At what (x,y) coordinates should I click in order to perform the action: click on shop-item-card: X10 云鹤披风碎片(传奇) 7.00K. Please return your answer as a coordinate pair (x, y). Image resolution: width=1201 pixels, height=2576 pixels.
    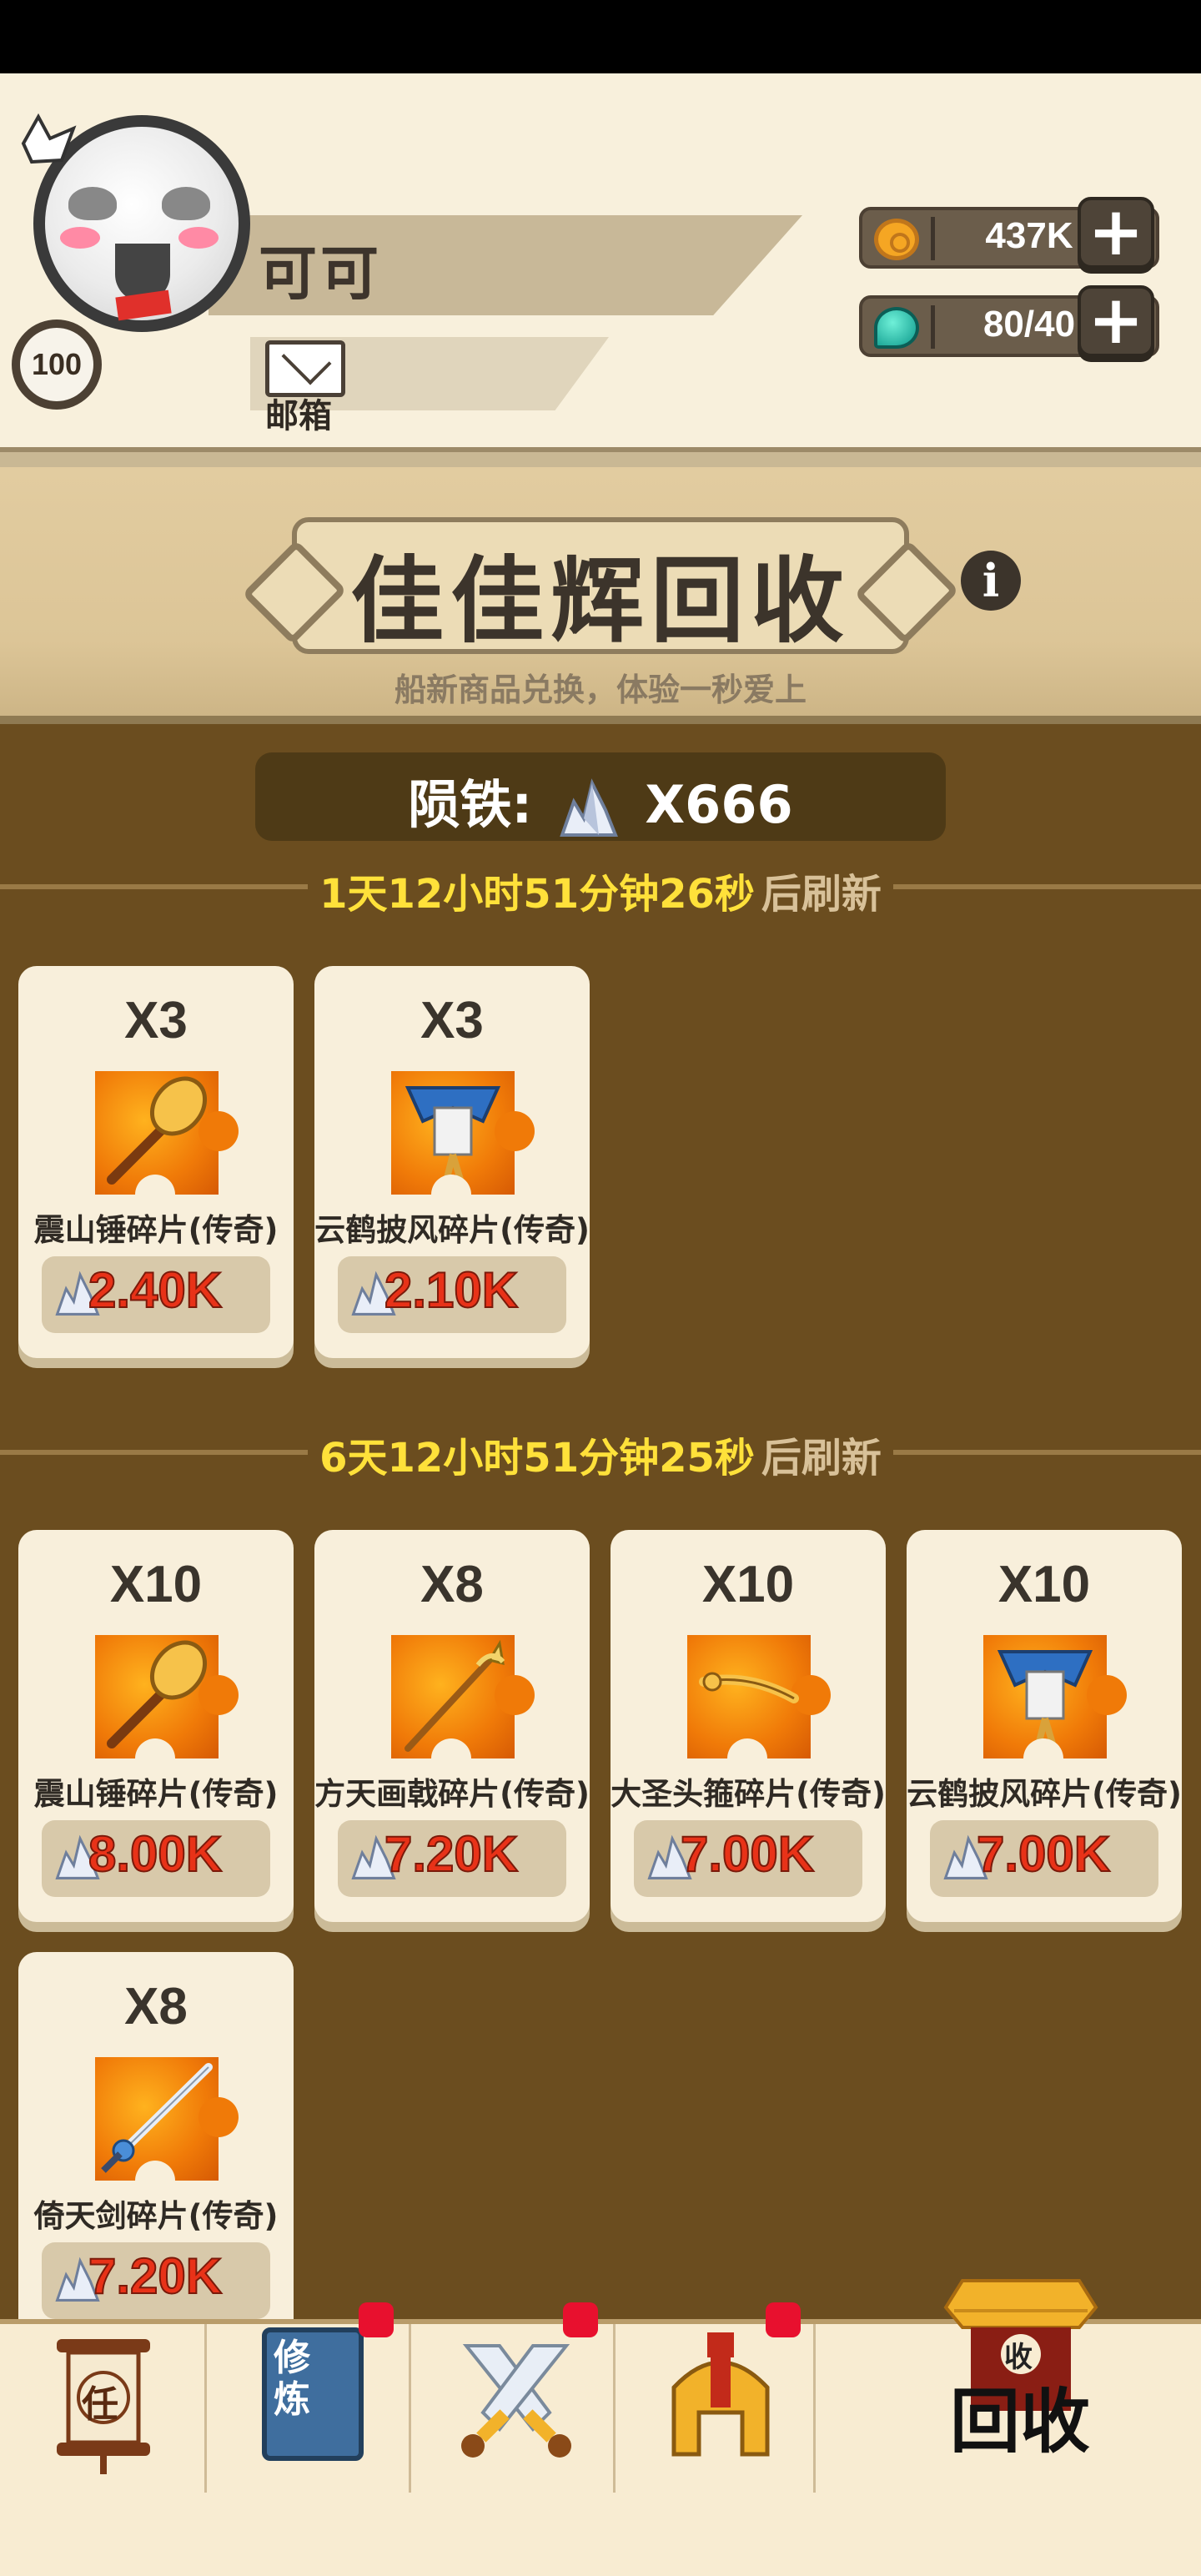
    Looking at the image, I should click on (1044, 1726).